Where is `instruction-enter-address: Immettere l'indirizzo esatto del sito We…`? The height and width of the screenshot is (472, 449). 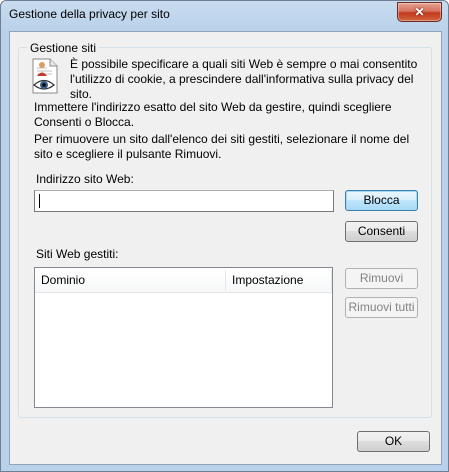 instruction-enter-address: Immettere l'indirizzo esatto del sito We… is located at coordinates (213, 114).